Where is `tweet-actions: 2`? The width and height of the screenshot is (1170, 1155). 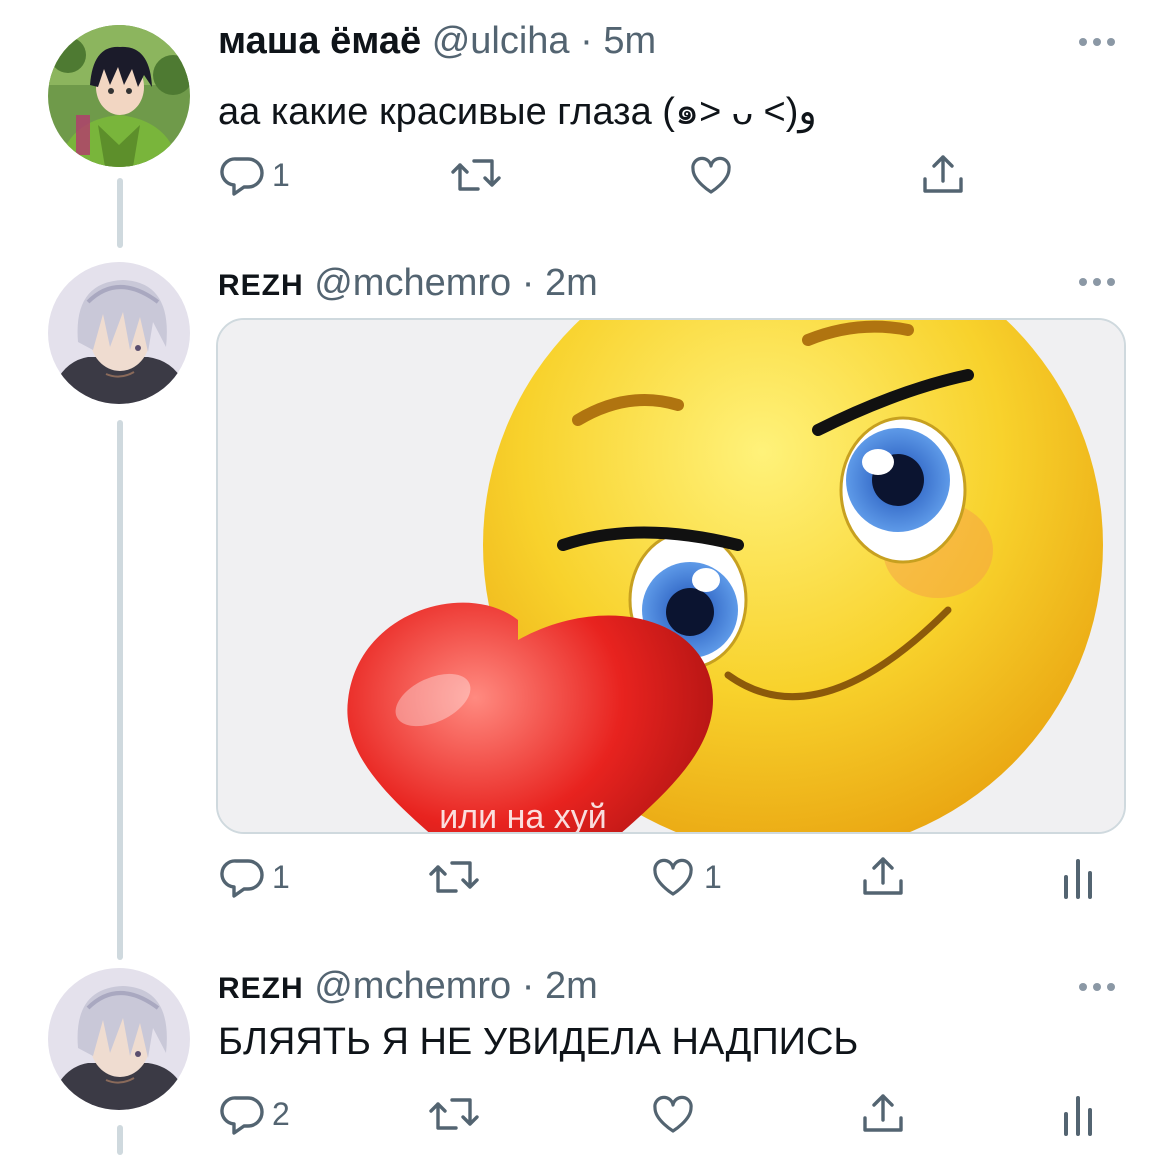 tweet-actions: 2 is located at coordinates (673, 1114).